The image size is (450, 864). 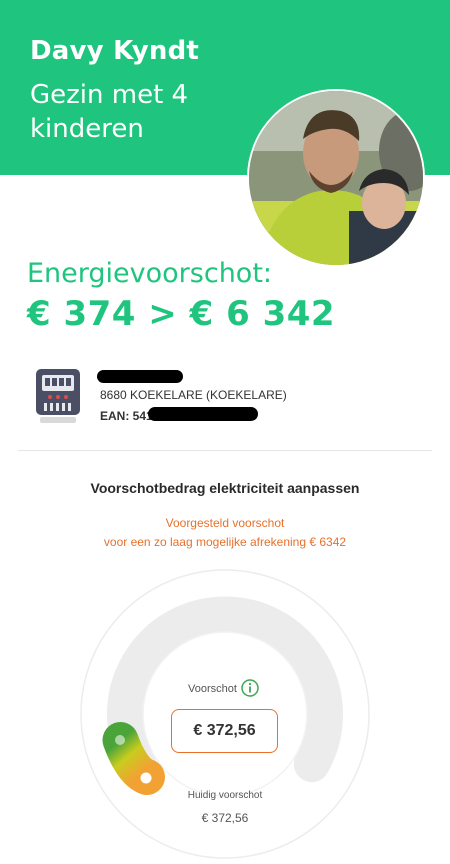 I want to click on info-icon, so click(x=250, y=688).